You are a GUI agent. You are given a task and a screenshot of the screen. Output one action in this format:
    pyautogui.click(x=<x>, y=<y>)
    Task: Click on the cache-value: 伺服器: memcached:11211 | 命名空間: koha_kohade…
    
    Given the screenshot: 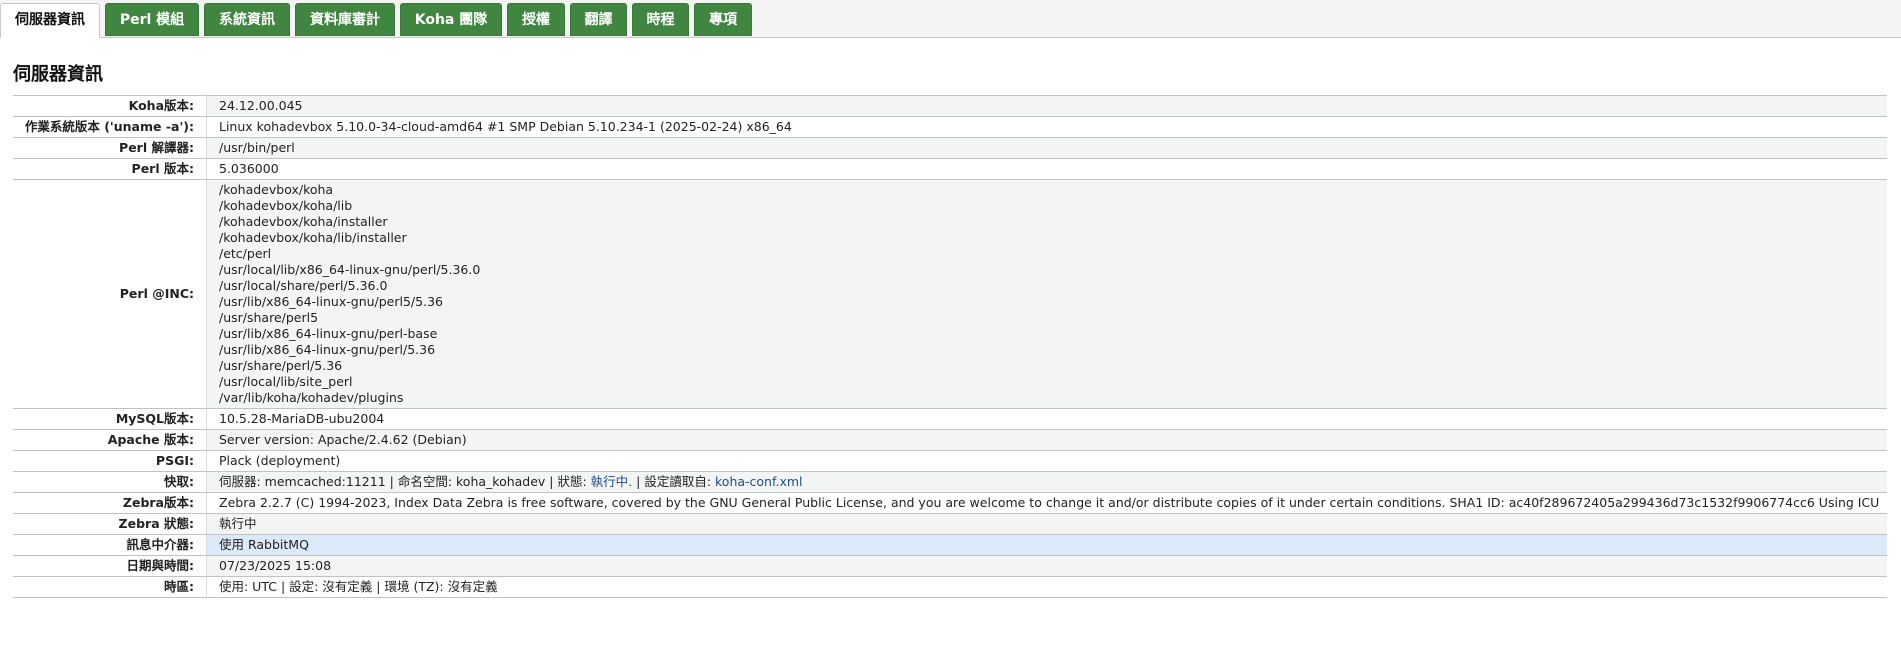 What is the action you would take?
    pyautogui.click(x=1046, y=482)
    